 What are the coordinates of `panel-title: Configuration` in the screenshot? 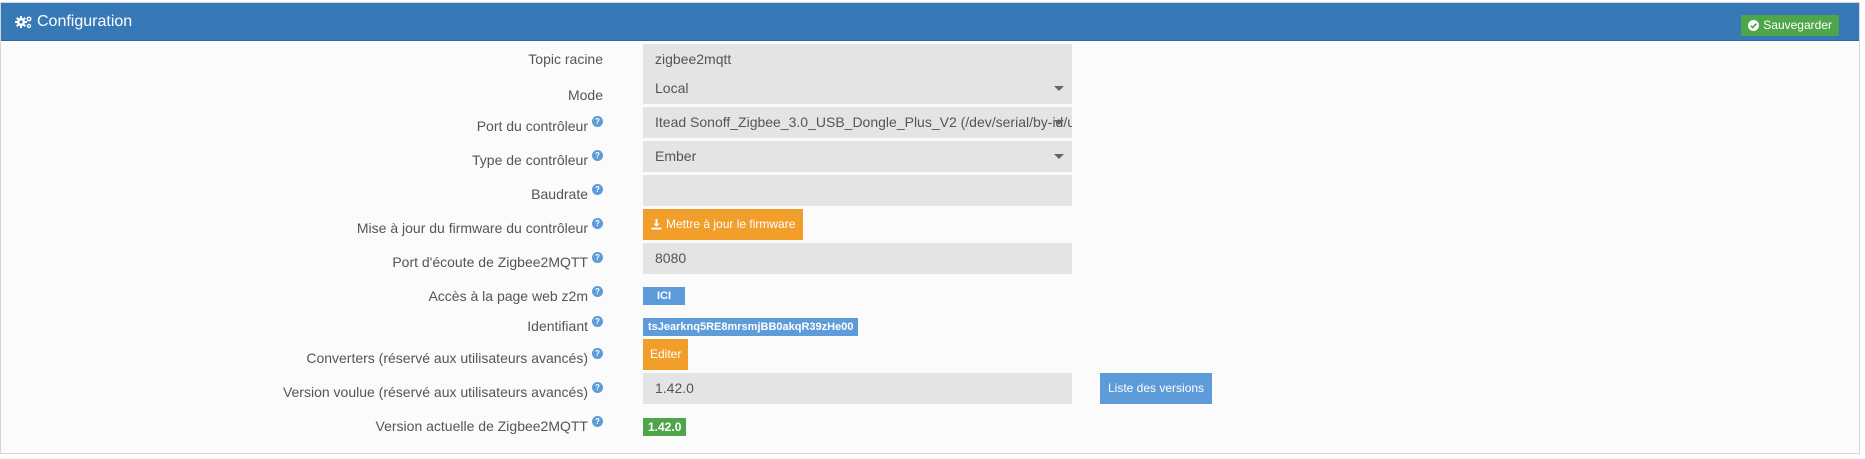 It's located at (73, 22).